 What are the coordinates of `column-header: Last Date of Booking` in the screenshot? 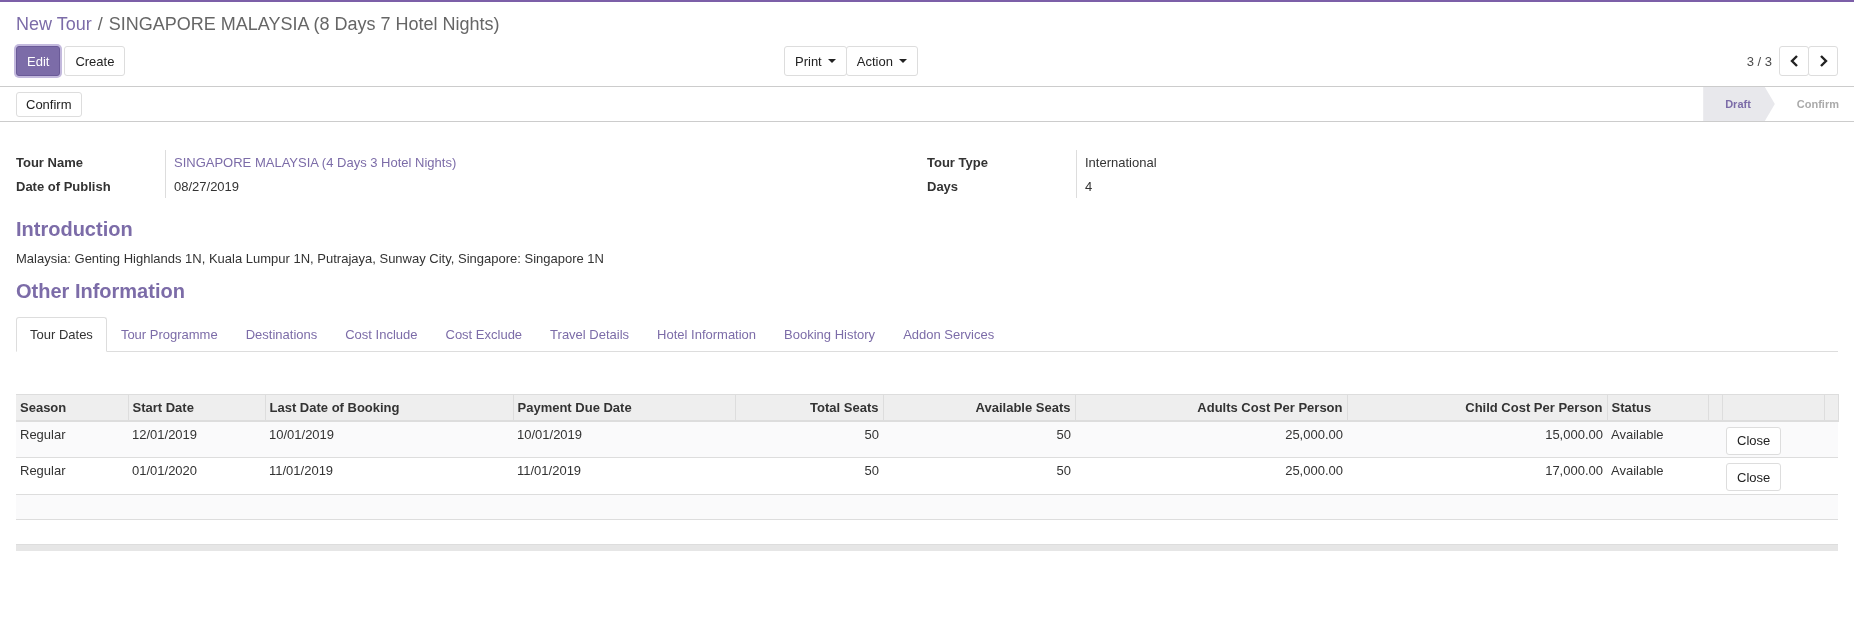 It's located at (389, 407).